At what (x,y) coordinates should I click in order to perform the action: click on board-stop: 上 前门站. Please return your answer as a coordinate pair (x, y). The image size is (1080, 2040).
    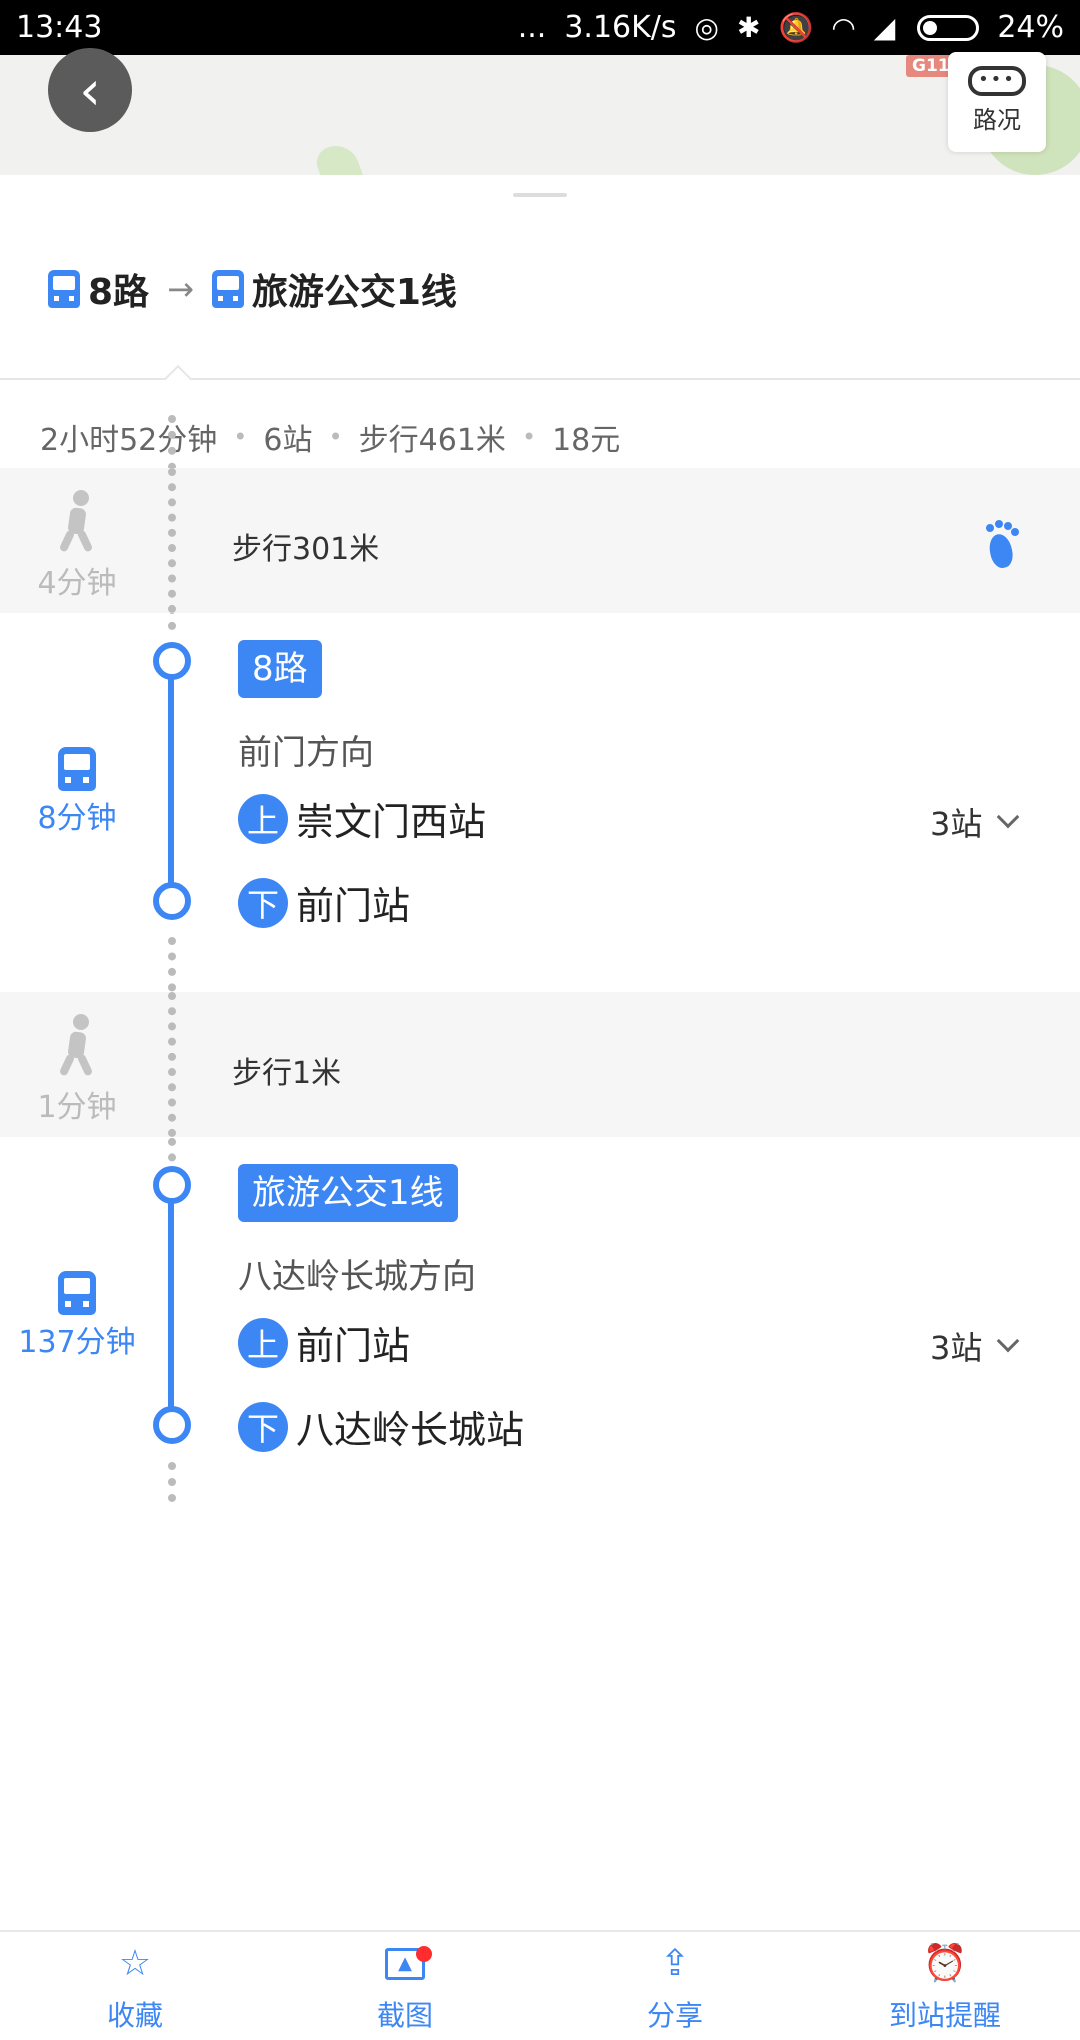
    Looking at the image, I should click on (324, 1342).